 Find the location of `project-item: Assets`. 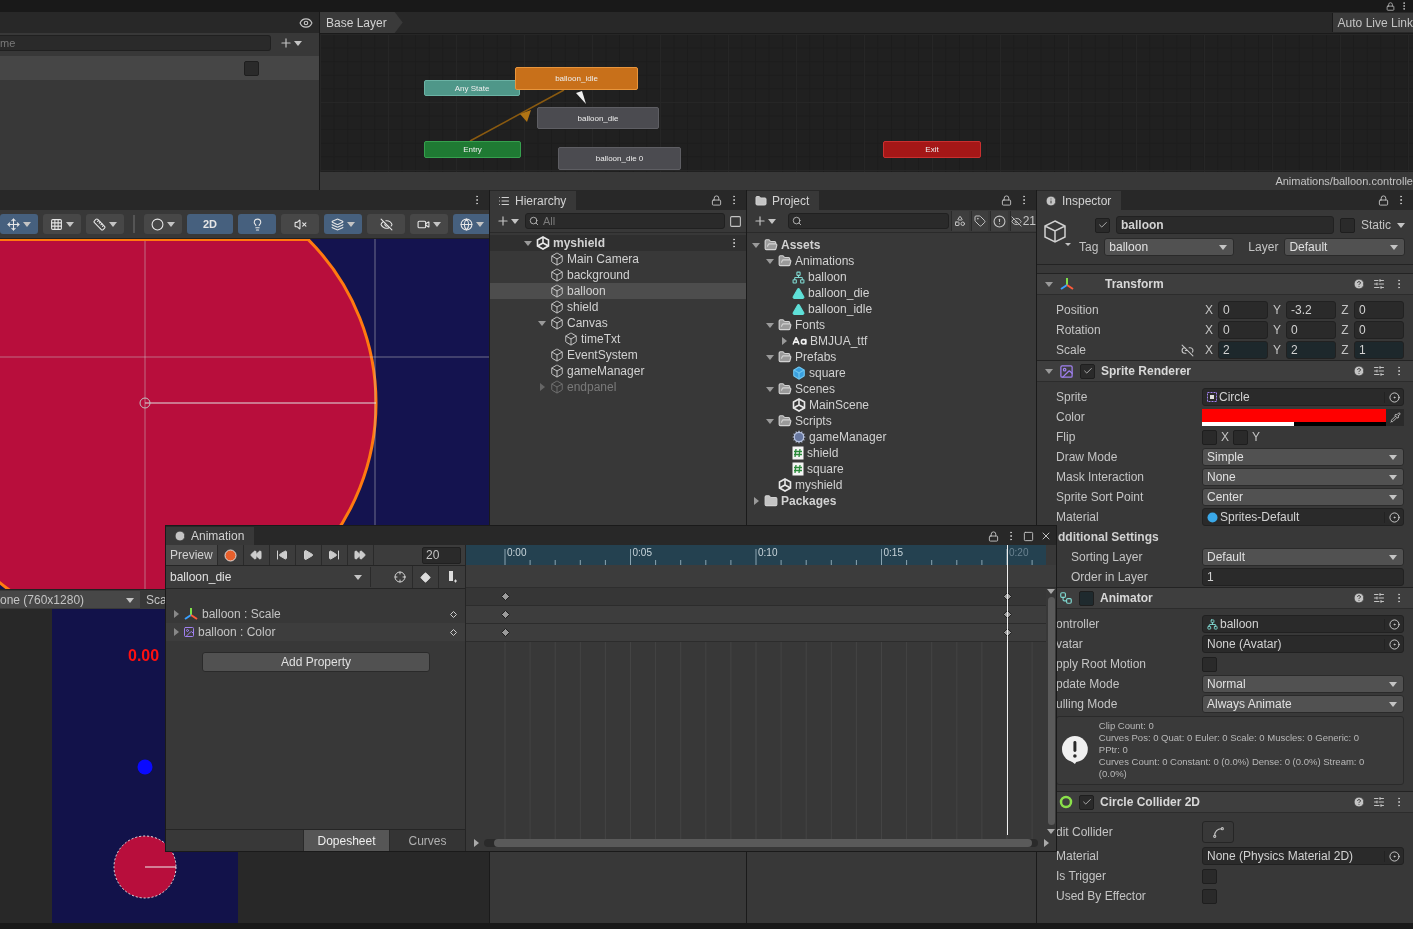

project-item: Assets is located at coordinates (891, 245).